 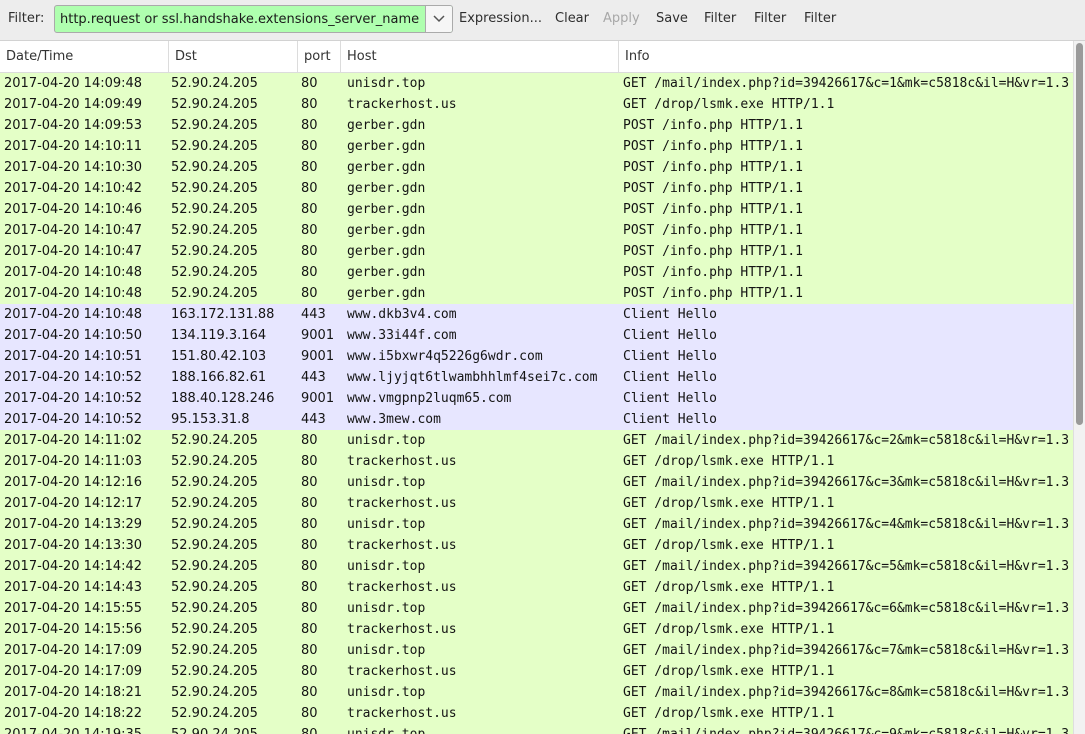 What do you see at coordinates (846, 56) in the screenshot?
I see `column-header-info: Info` at bounding box center [846, 56].